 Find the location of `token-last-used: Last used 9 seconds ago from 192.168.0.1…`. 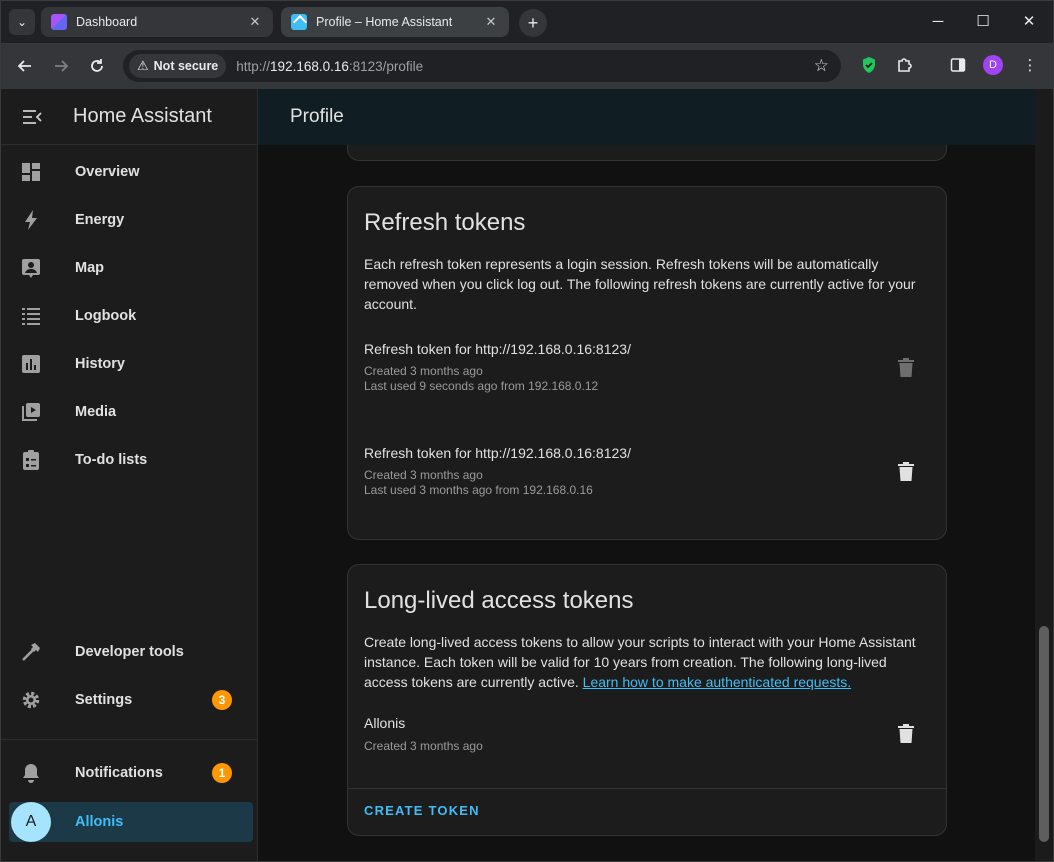

token-last-used: Last used 9 seconds ago from 192.168.0.1… is located at coordinates (481, 386).